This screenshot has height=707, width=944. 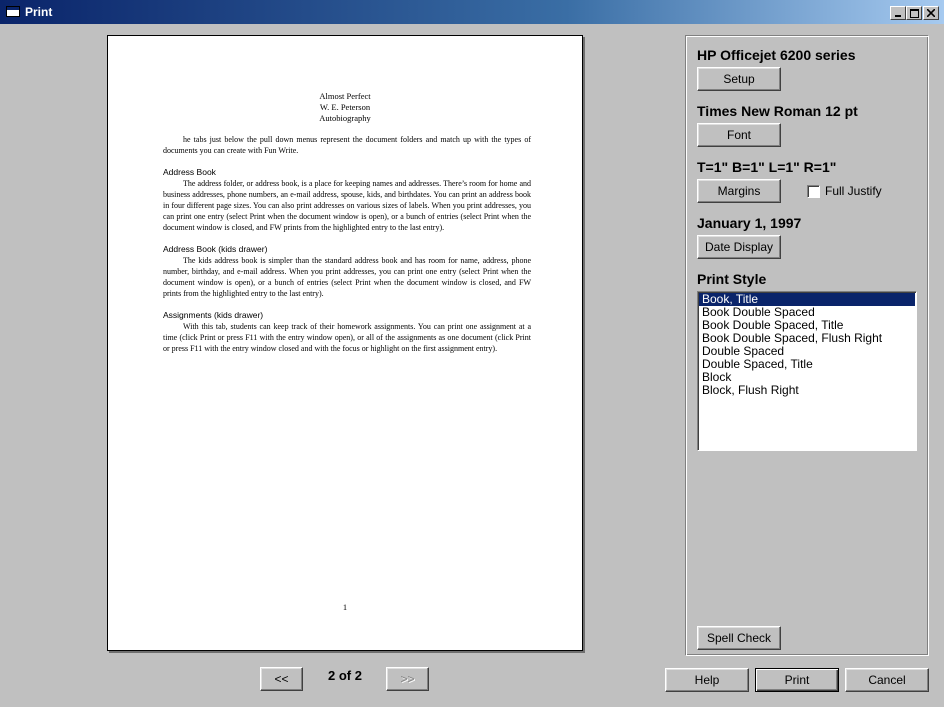 What do you see at coordinates (898, 13) in the screenshot?
I see `minimize-button` at bounding box center [898, 13].